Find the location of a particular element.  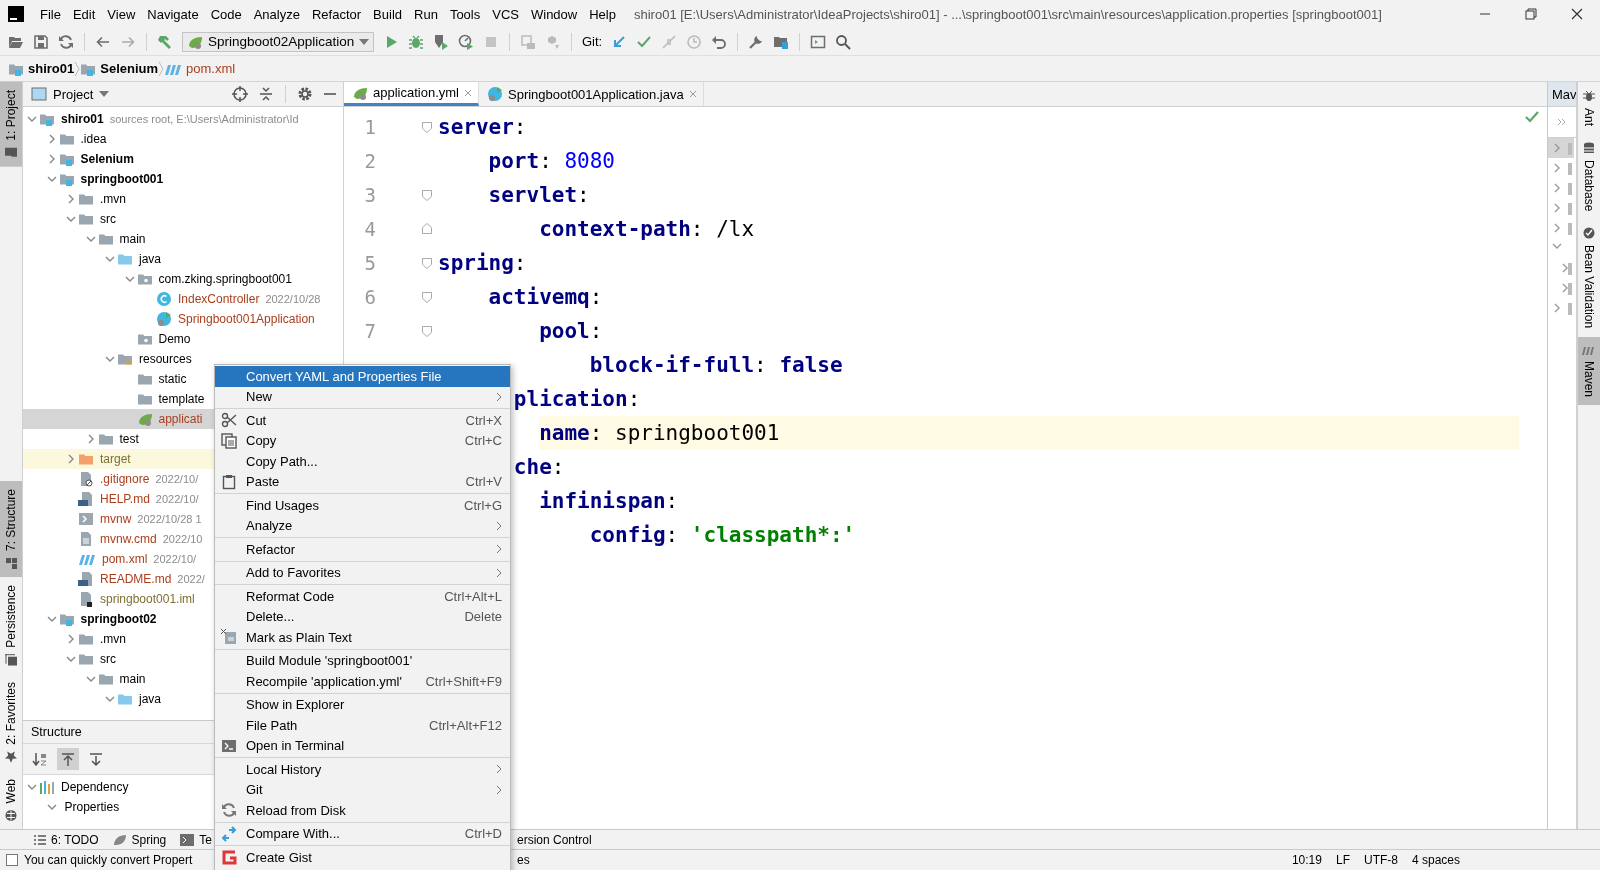

menu-item: Tools is located at coordinates (465, 14).